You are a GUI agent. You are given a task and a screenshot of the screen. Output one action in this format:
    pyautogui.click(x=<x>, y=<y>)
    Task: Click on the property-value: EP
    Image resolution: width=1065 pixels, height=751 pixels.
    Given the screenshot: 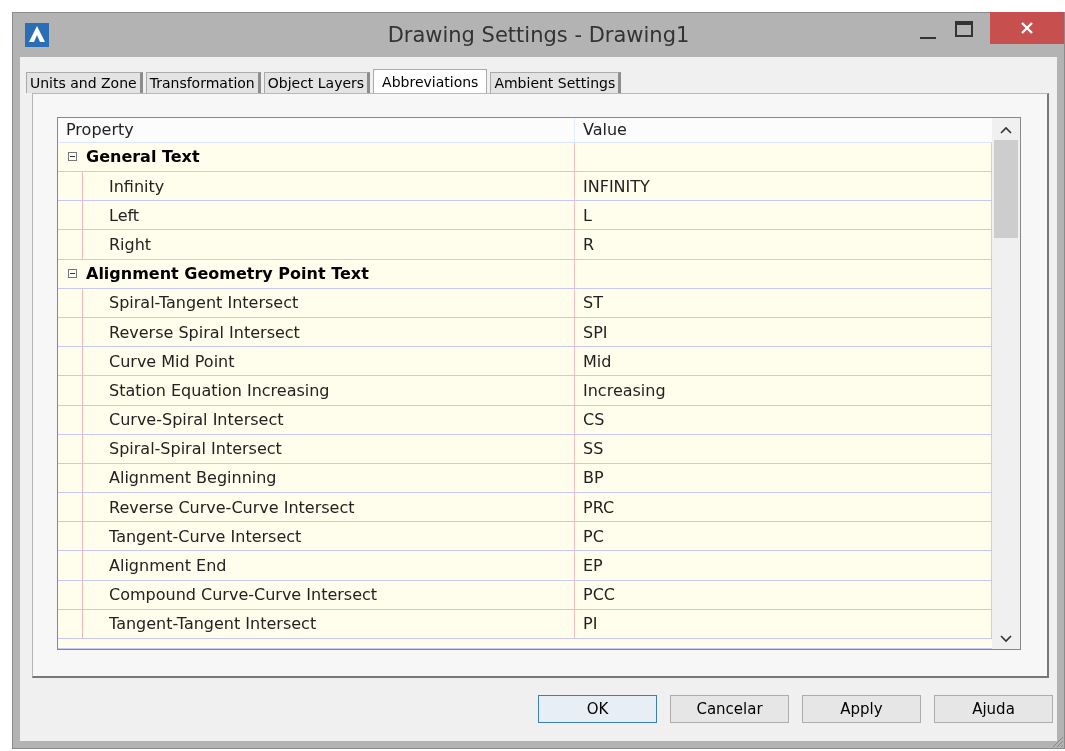 What is the action you would take?
    pyautogui.click(x=593, y=566)
    